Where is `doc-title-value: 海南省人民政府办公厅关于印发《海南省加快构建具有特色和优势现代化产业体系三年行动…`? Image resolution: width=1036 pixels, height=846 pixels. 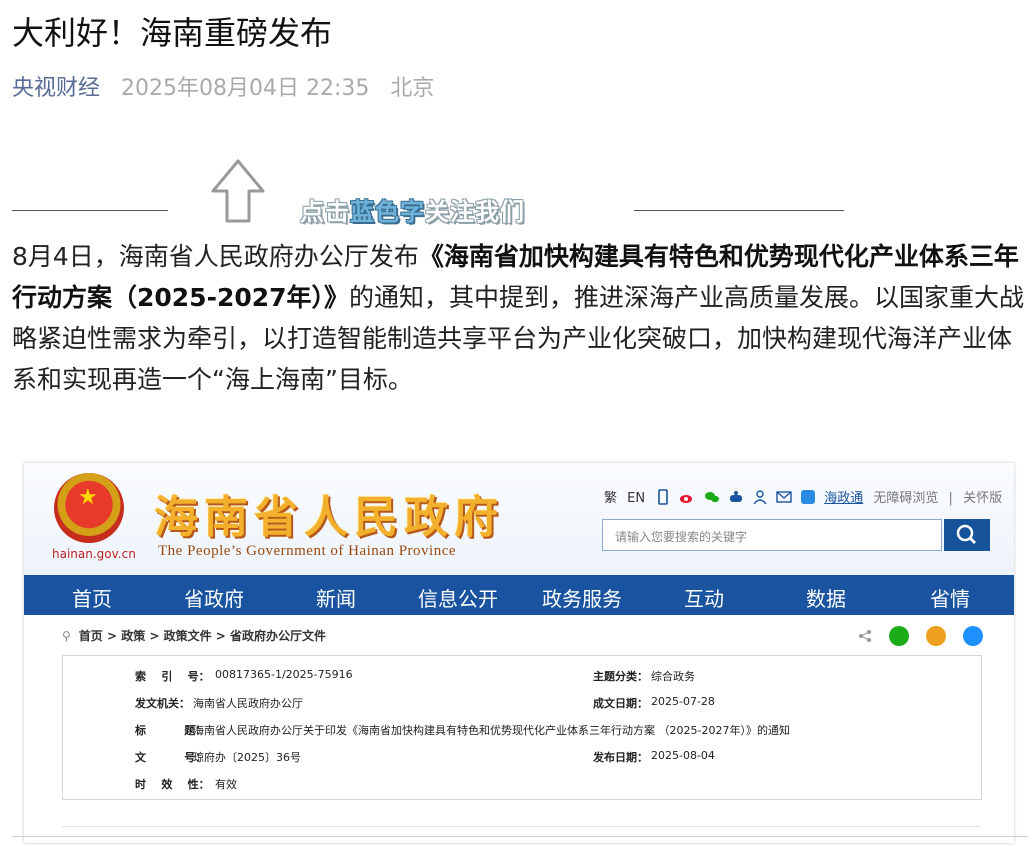 doc-title-value: 海南省人民政府办公厅关于印发《海南省加快构建具有特色和优势现代化产业体系三年行动… is located at coordinates (491, 730).